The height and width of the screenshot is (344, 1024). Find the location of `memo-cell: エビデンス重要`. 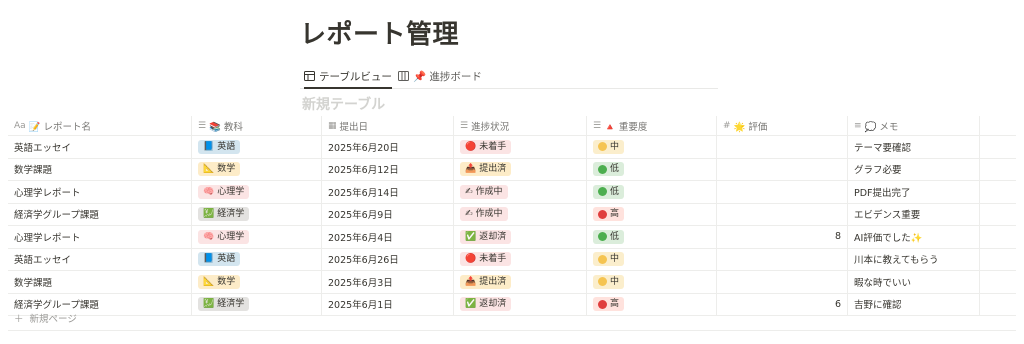

memo-cell: エビデンス重要 is located at coordinates (914, 214).